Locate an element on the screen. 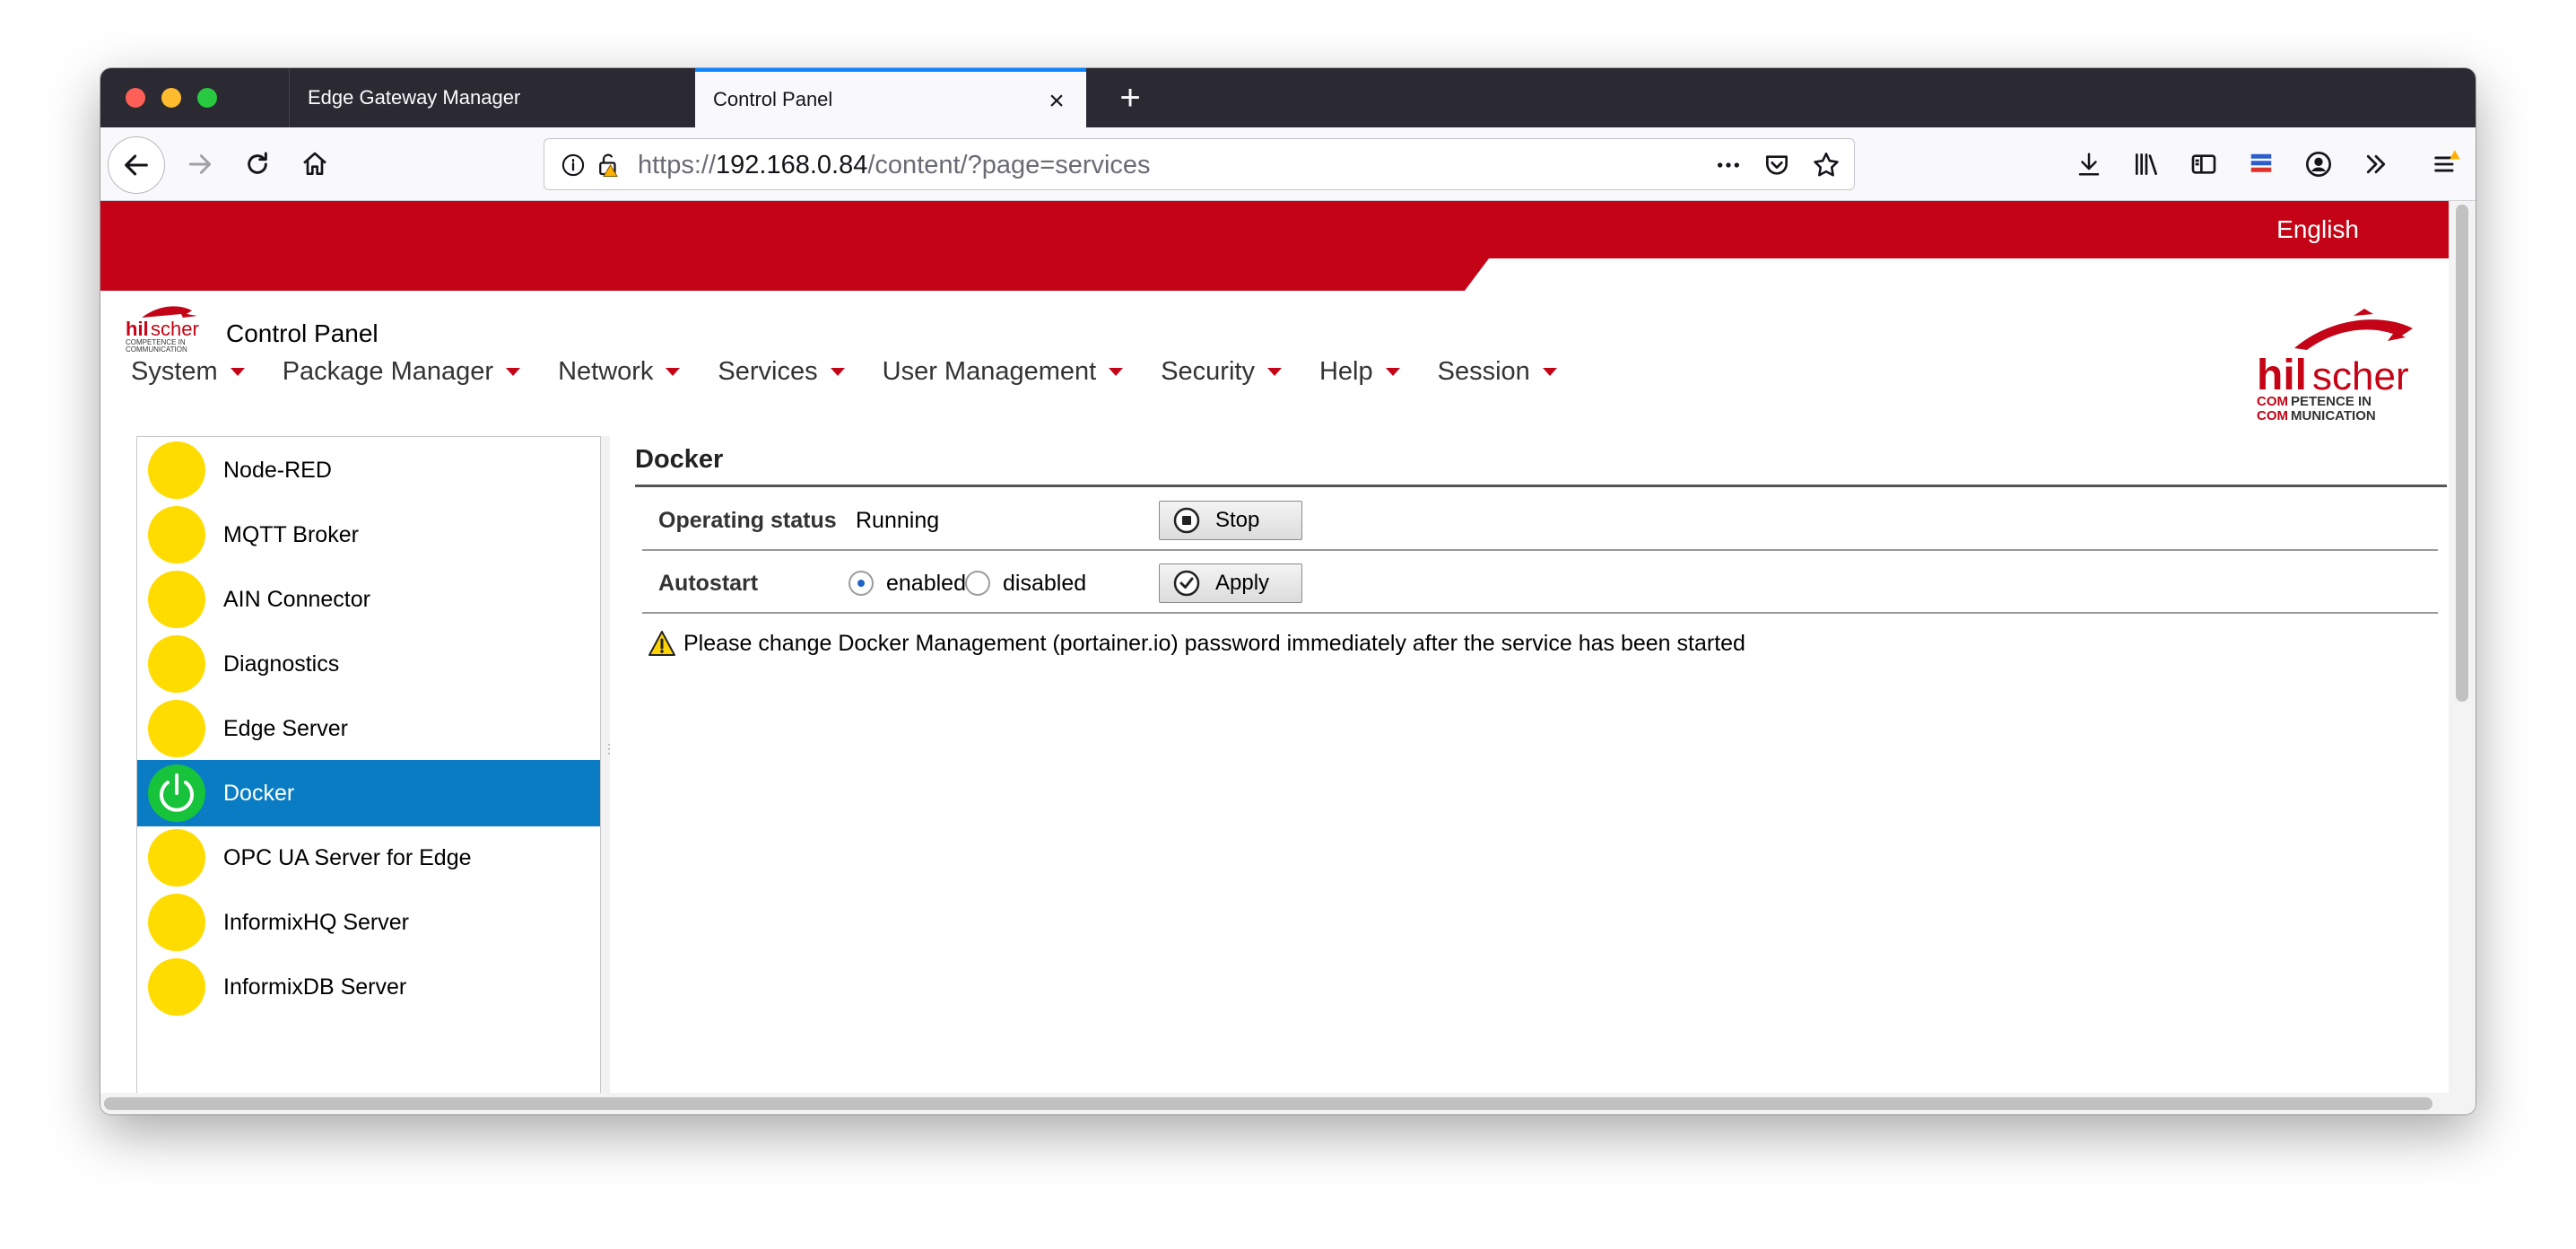 The height and width of the screenshot is (1249, 2576). service-name: InformixDB Server is located at coordinates (315, 987).